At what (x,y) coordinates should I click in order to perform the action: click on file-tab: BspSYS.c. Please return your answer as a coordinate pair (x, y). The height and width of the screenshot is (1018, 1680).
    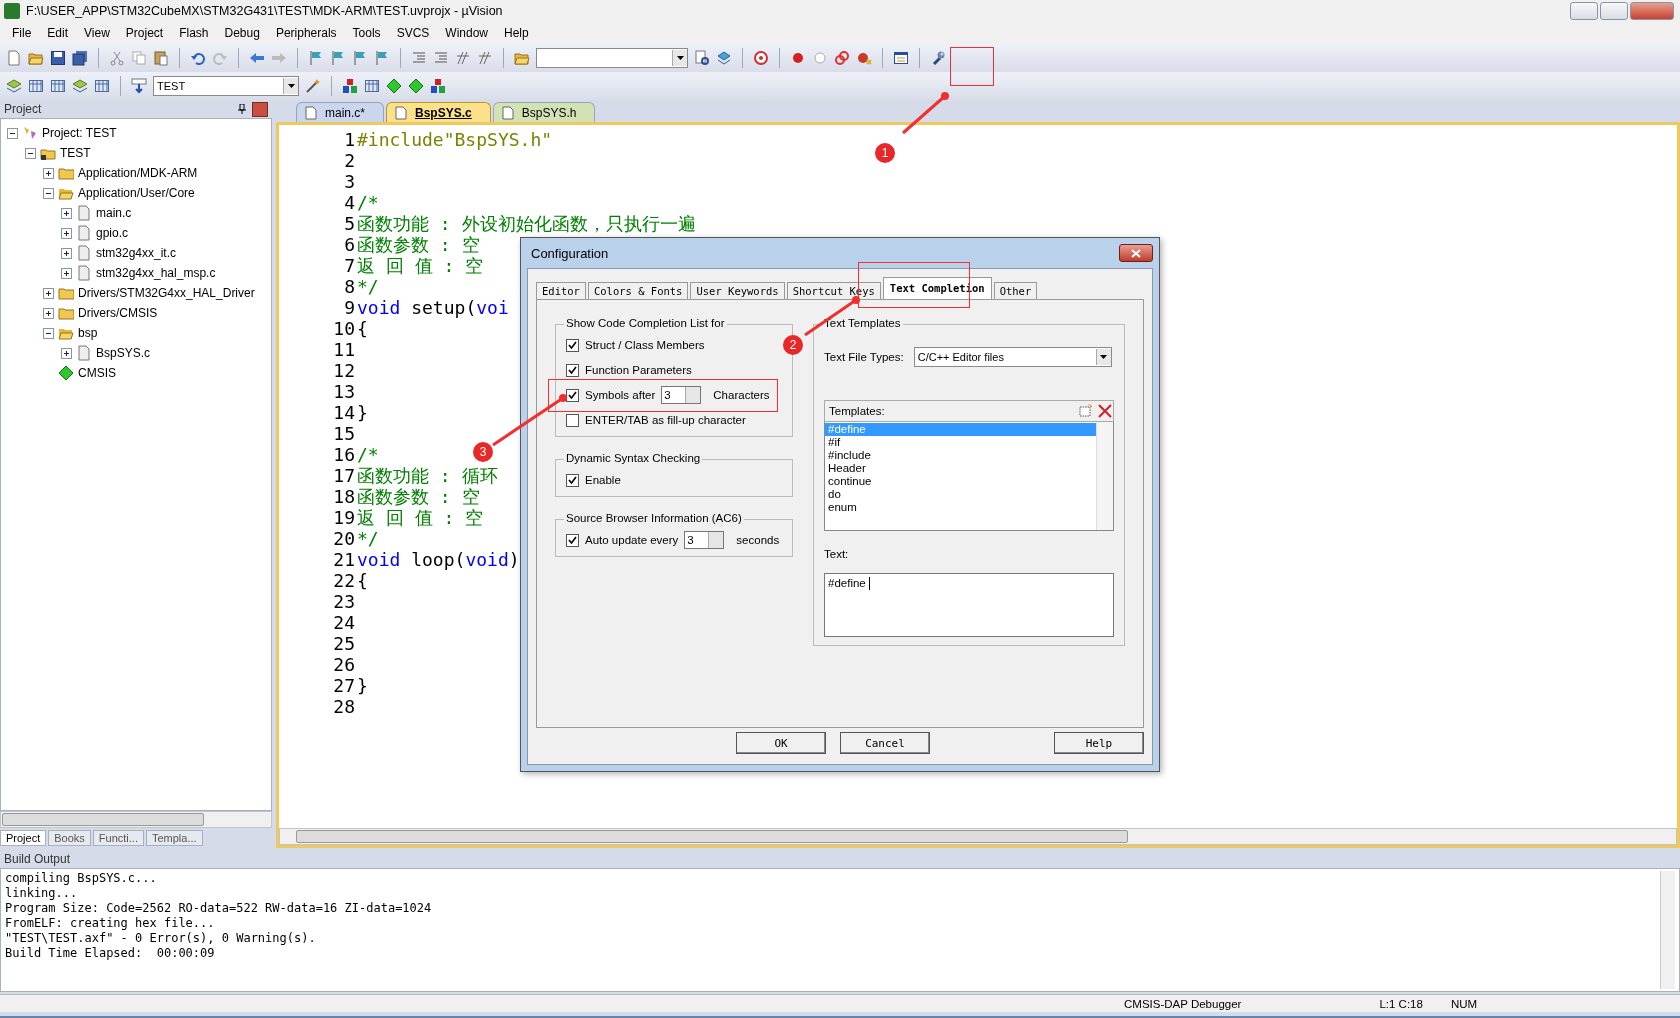
    Looking at the image, I should click on (438, 112).